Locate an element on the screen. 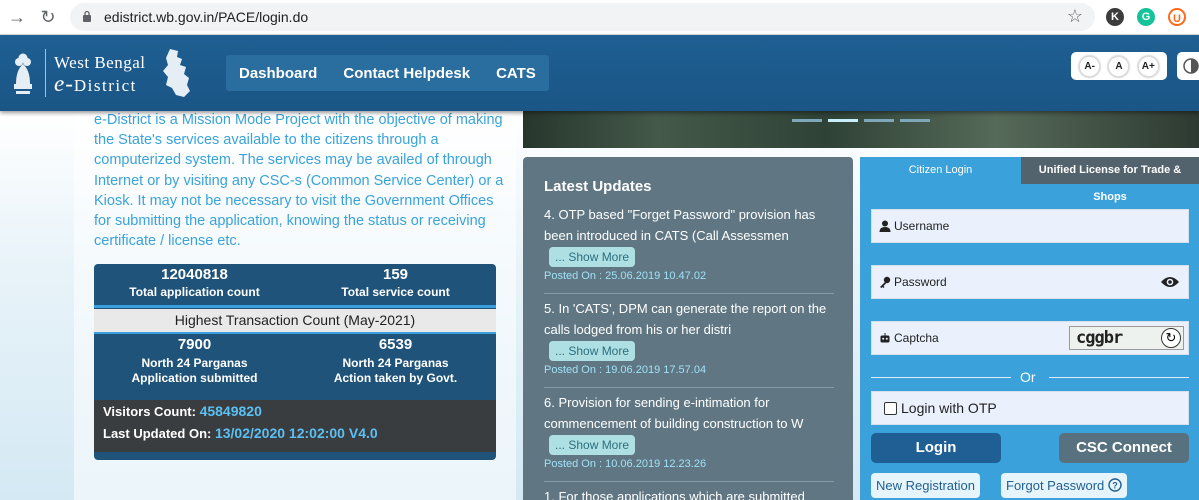 The height and width of the screenshot is (500, 1199). password-field: Password is located at coordinates (1030, 282).